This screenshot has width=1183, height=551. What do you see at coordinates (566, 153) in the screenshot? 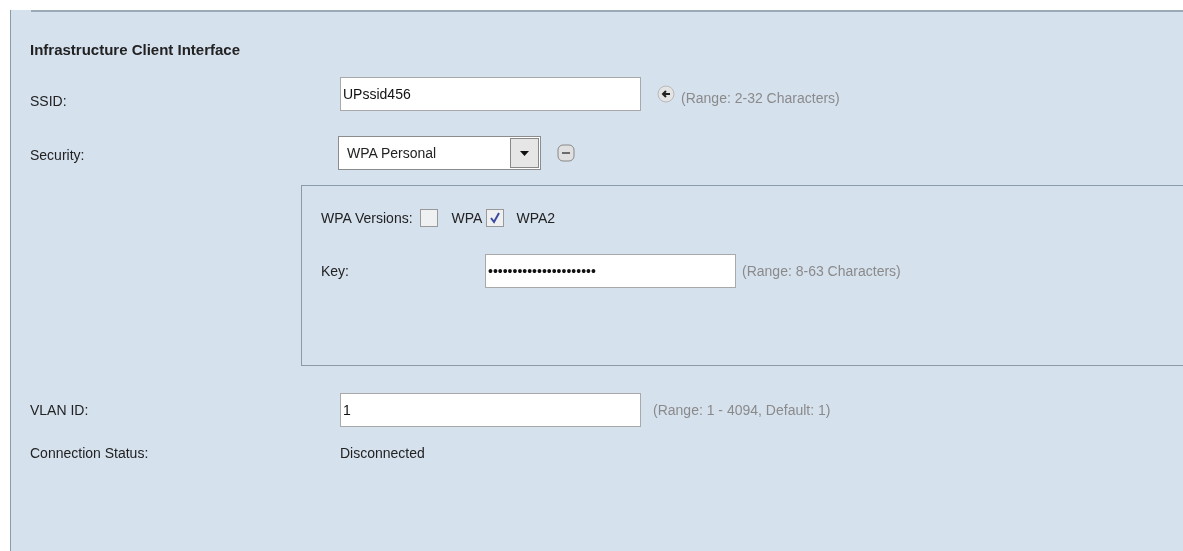
I see `collapse-icon` at bounding box center [566, 153].